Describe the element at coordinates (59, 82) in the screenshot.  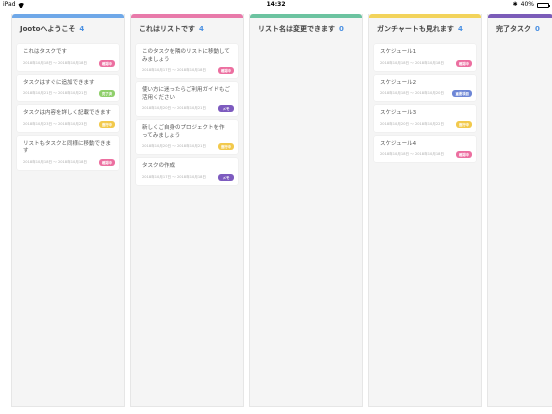
I see `task-title: タスクはすぐに追加できます` at that location.